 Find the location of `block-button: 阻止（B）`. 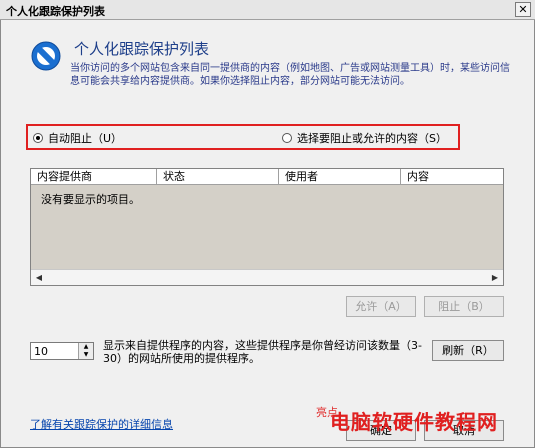

block-button: 阻止（B） is located at coordinates (464, 306).